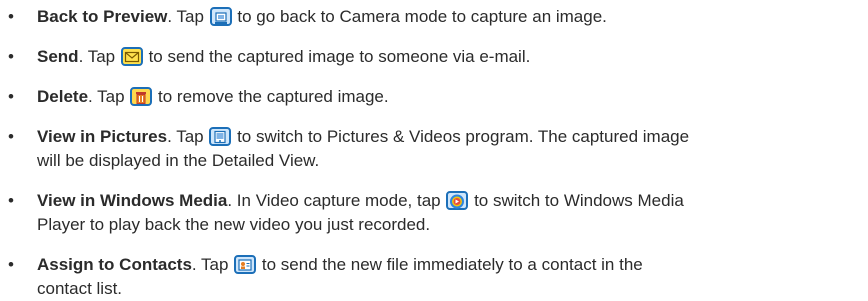 The width and height of the screenshot is (868, 301). I want to click on trash-can-icon, so click(141, 96).